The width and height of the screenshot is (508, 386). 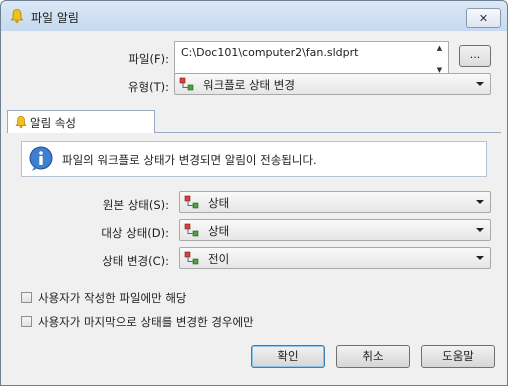 I want to click on title-bar: 파일 알림 ✕, so click(x=254, y=16).